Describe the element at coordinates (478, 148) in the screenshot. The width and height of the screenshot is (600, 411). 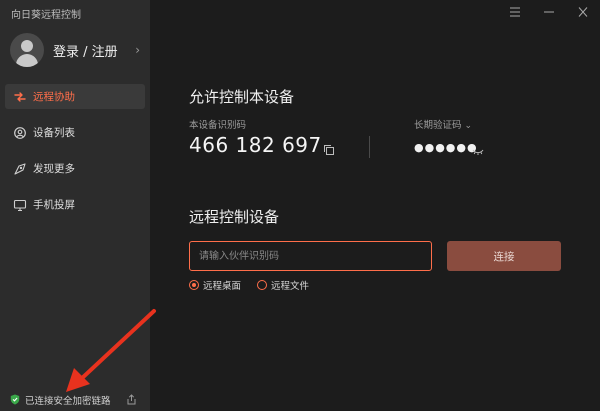
I see `eye-closed-icon` at that location.